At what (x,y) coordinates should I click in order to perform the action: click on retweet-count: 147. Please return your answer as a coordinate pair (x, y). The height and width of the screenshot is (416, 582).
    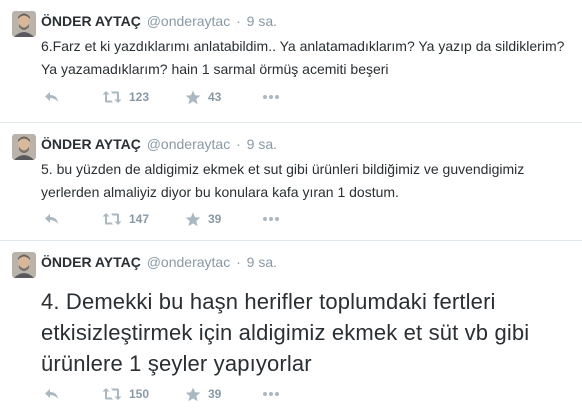
    Looking at the image, I should click on (139, 219).